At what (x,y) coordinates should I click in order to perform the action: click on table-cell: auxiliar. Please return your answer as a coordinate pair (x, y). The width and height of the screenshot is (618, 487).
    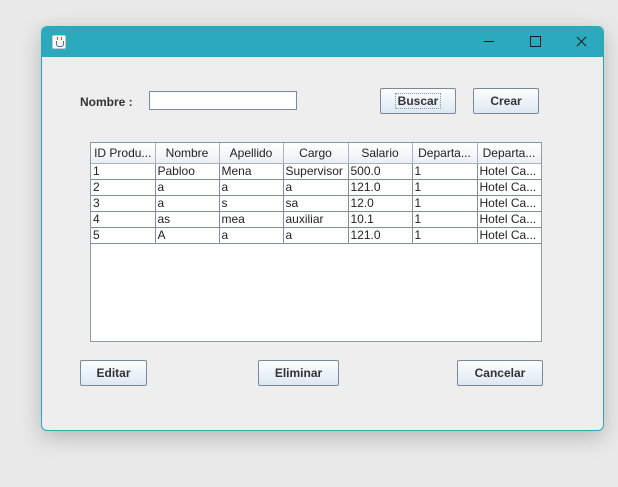
    Looking at the image, I should click on (316, 219).